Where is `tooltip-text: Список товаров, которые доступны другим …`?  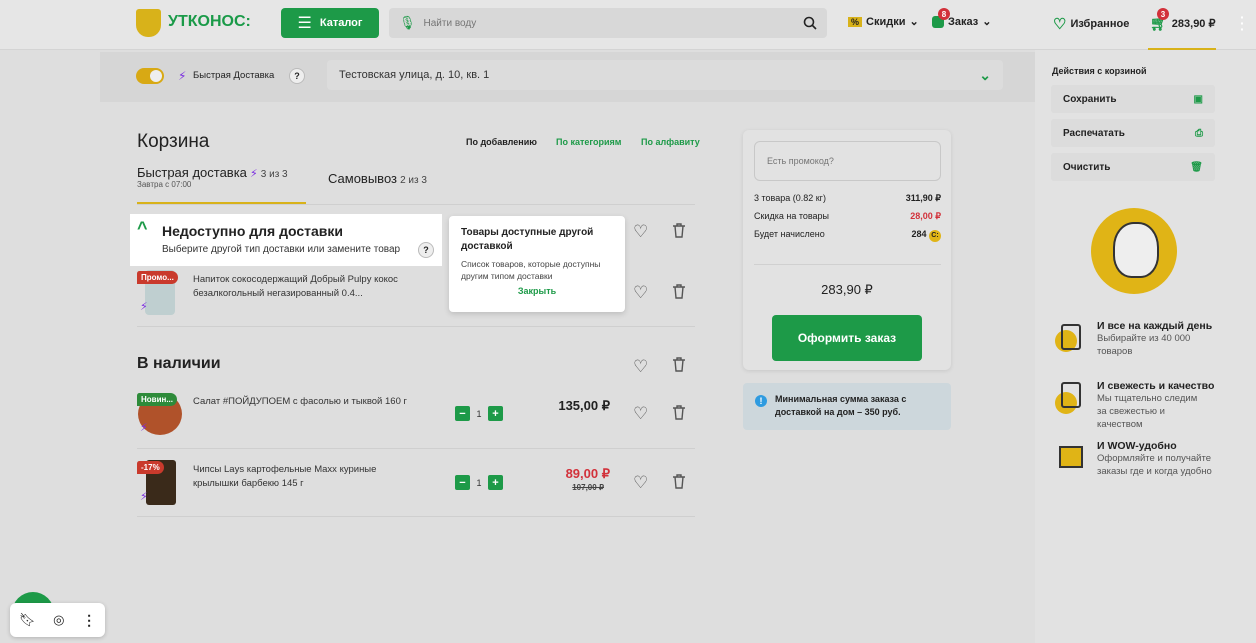 tooltip-text: Список товаров, которые доступны другим … is located at coordinates (531, 270).